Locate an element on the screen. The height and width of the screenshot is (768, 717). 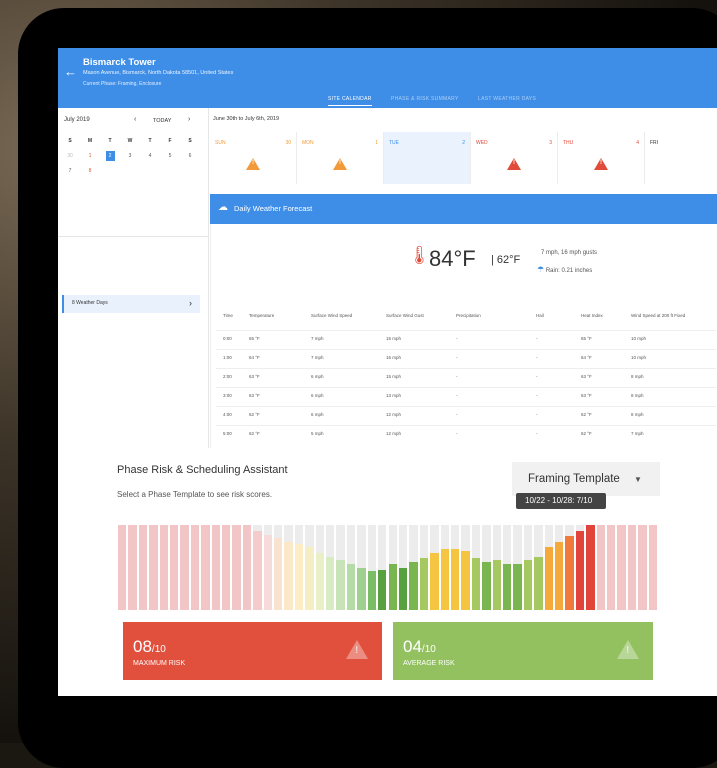
column-header: Precipitation is located at coordinates (468, 315).